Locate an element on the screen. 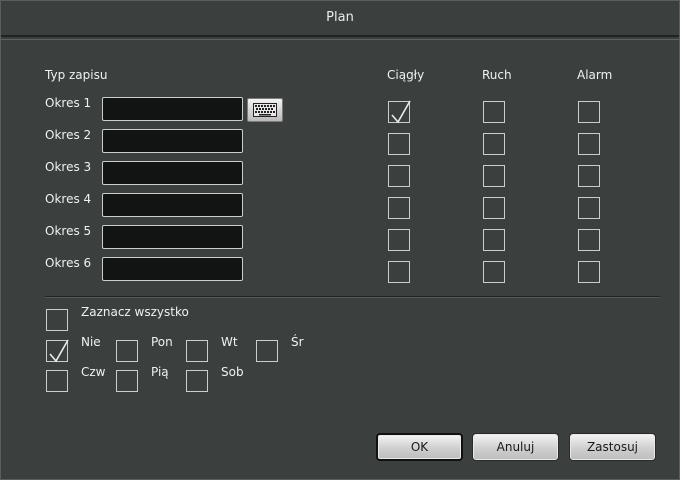 Image resolution: width=680 pixels, height=480 pixels. period-2-continuous-checkbox is located at coordinates (399, 144).